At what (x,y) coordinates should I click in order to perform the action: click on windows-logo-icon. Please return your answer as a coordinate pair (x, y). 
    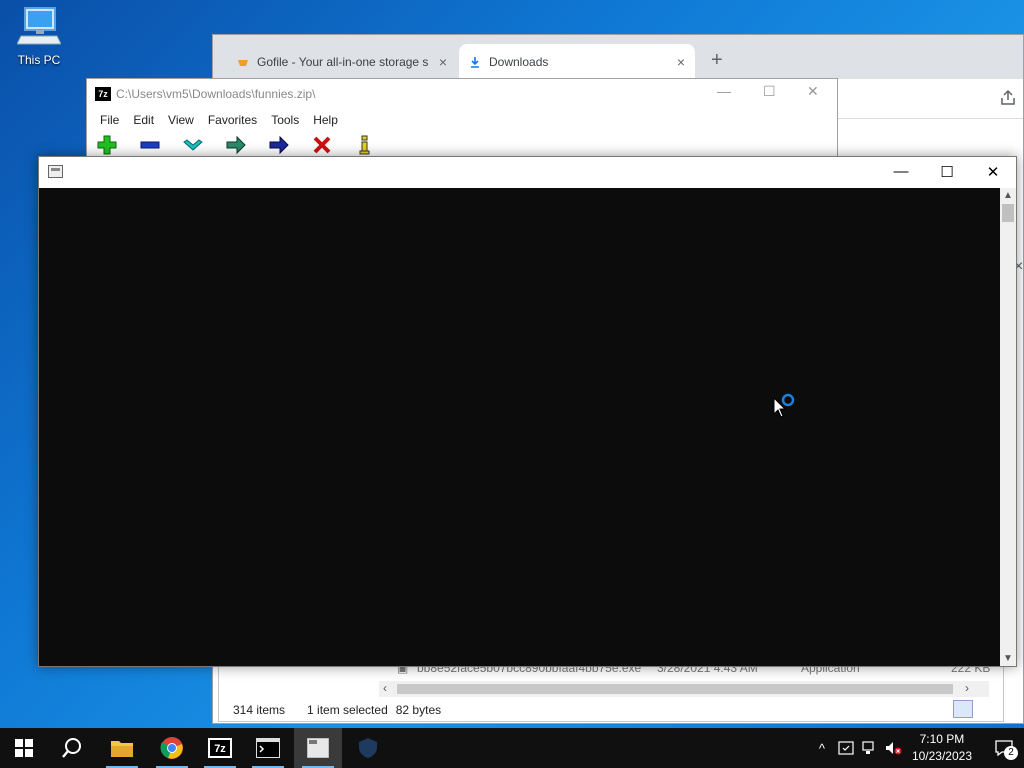
    Looking at the image, I should click on (24, 748).